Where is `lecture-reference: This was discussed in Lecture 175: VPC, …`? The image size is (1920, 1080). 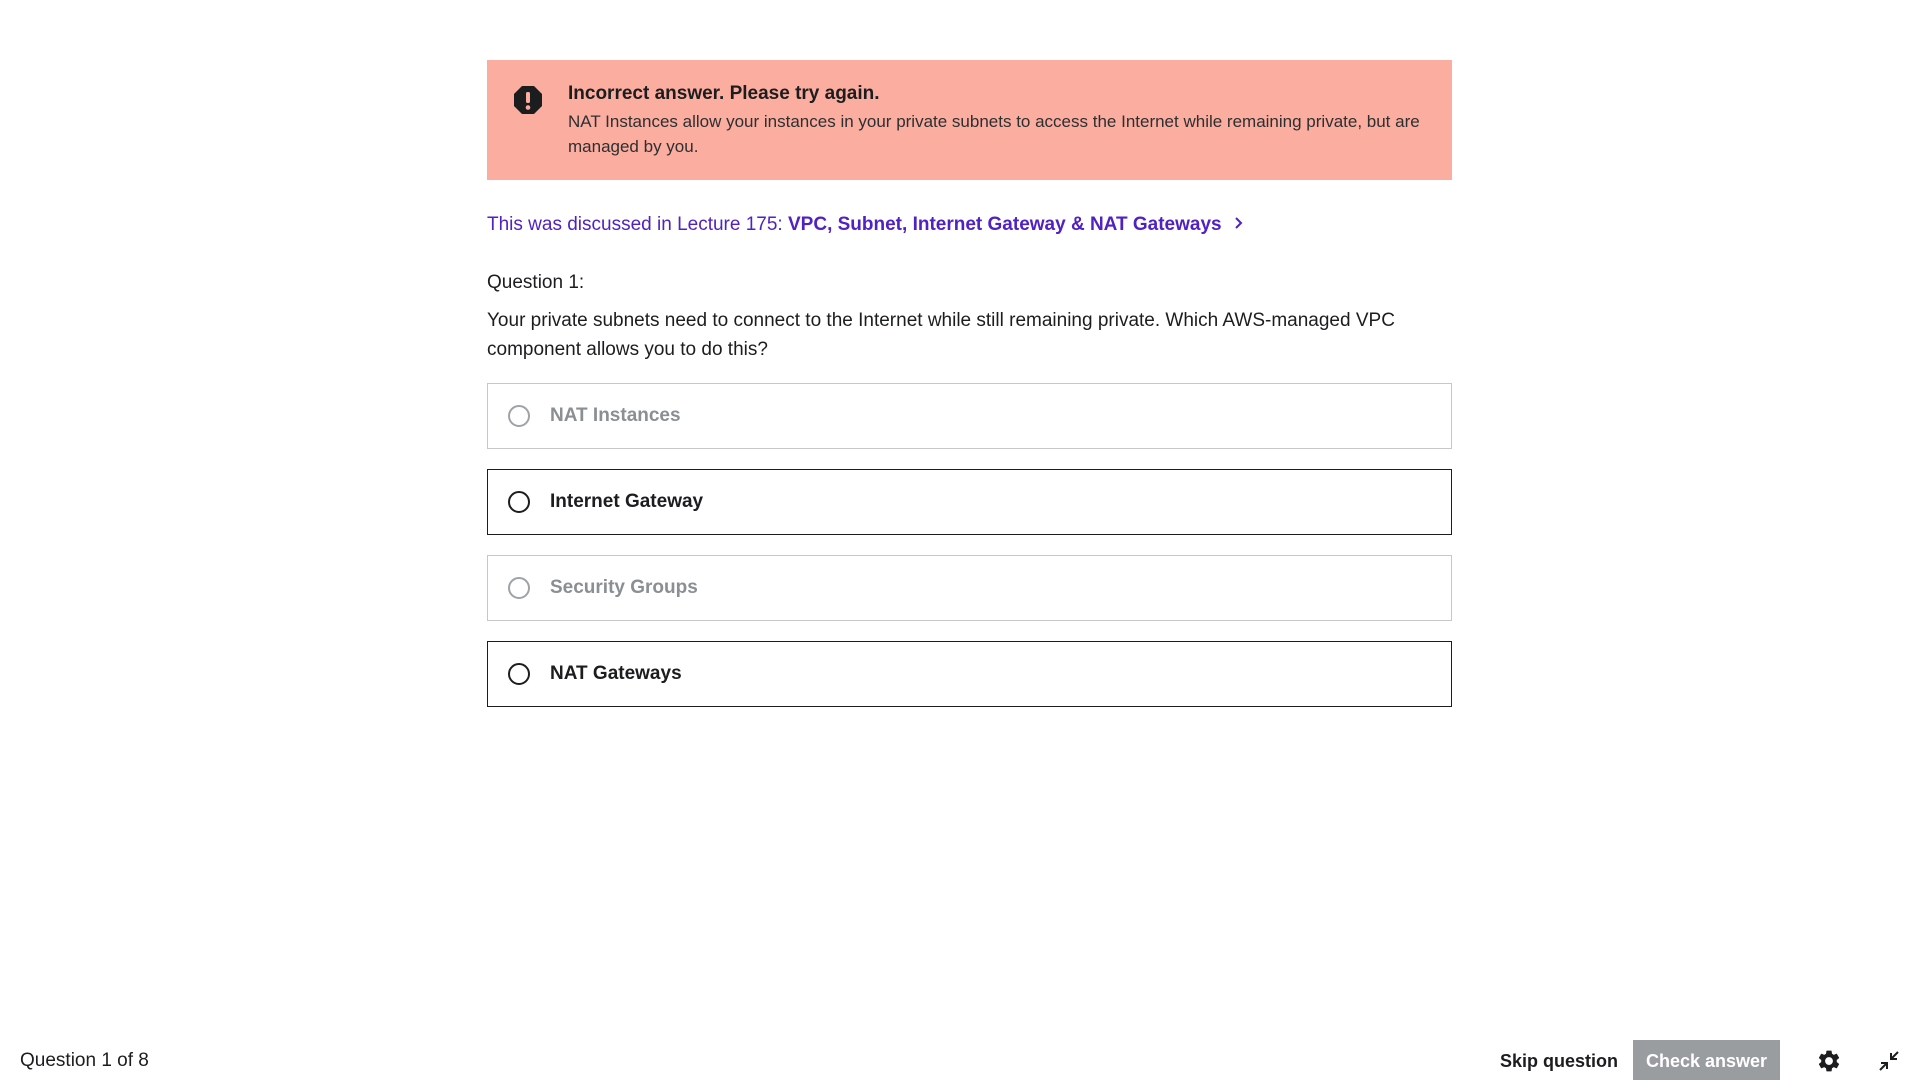 lecture-reference: This was discussed in Lecture 175: VPC, … is located at coordinates (969, 225).